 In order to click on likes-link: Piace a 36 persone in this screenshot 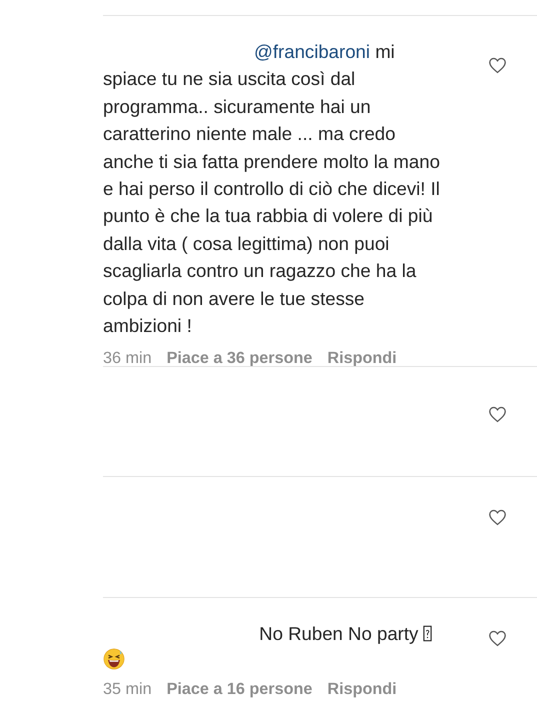, I will do `click(239, 358)`.